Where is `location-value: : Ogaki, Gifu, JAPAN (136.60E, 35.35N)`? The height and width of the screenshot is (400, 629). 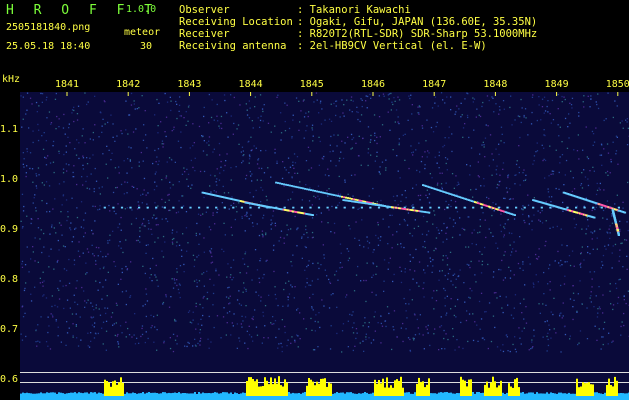 location-value: : Ogaki, Gifu, JAPAN (136.60E, 35.35N) is located at coordinates (417, 22).